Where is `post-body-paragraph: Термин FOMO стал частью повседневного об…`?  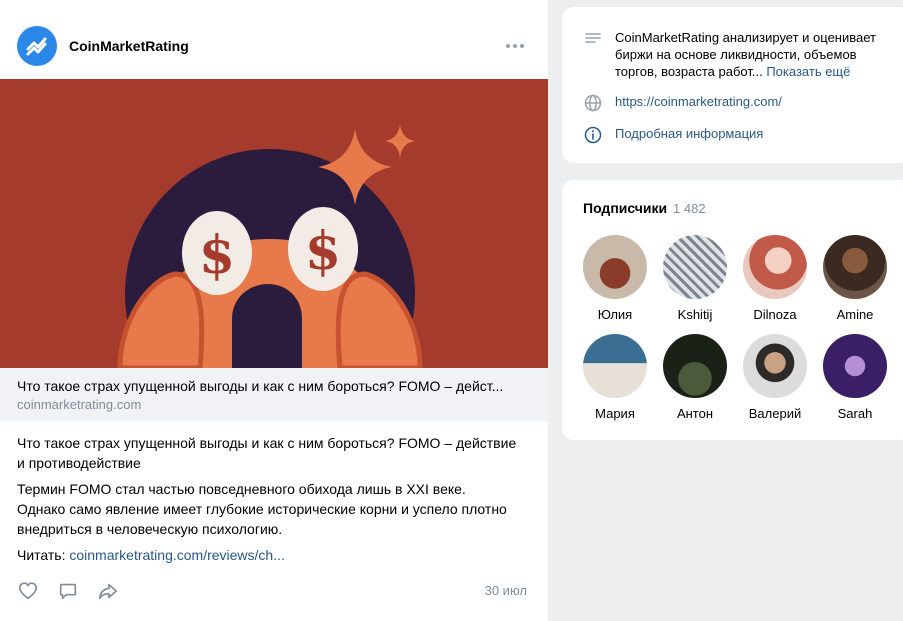 post-body-paragraph: Термин FOMO стал частью повседневного об… is located at coordinates (262, 509).